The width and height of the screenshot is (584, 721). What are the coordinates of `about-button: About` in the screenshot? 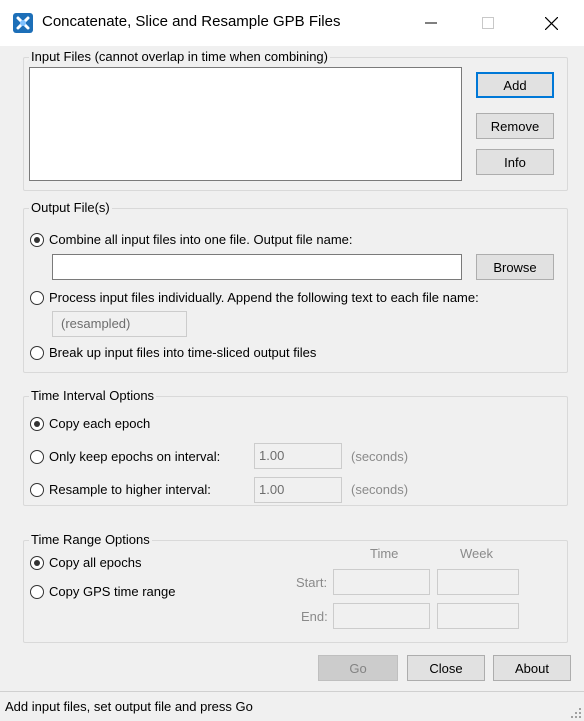 It's located at (532, 668).